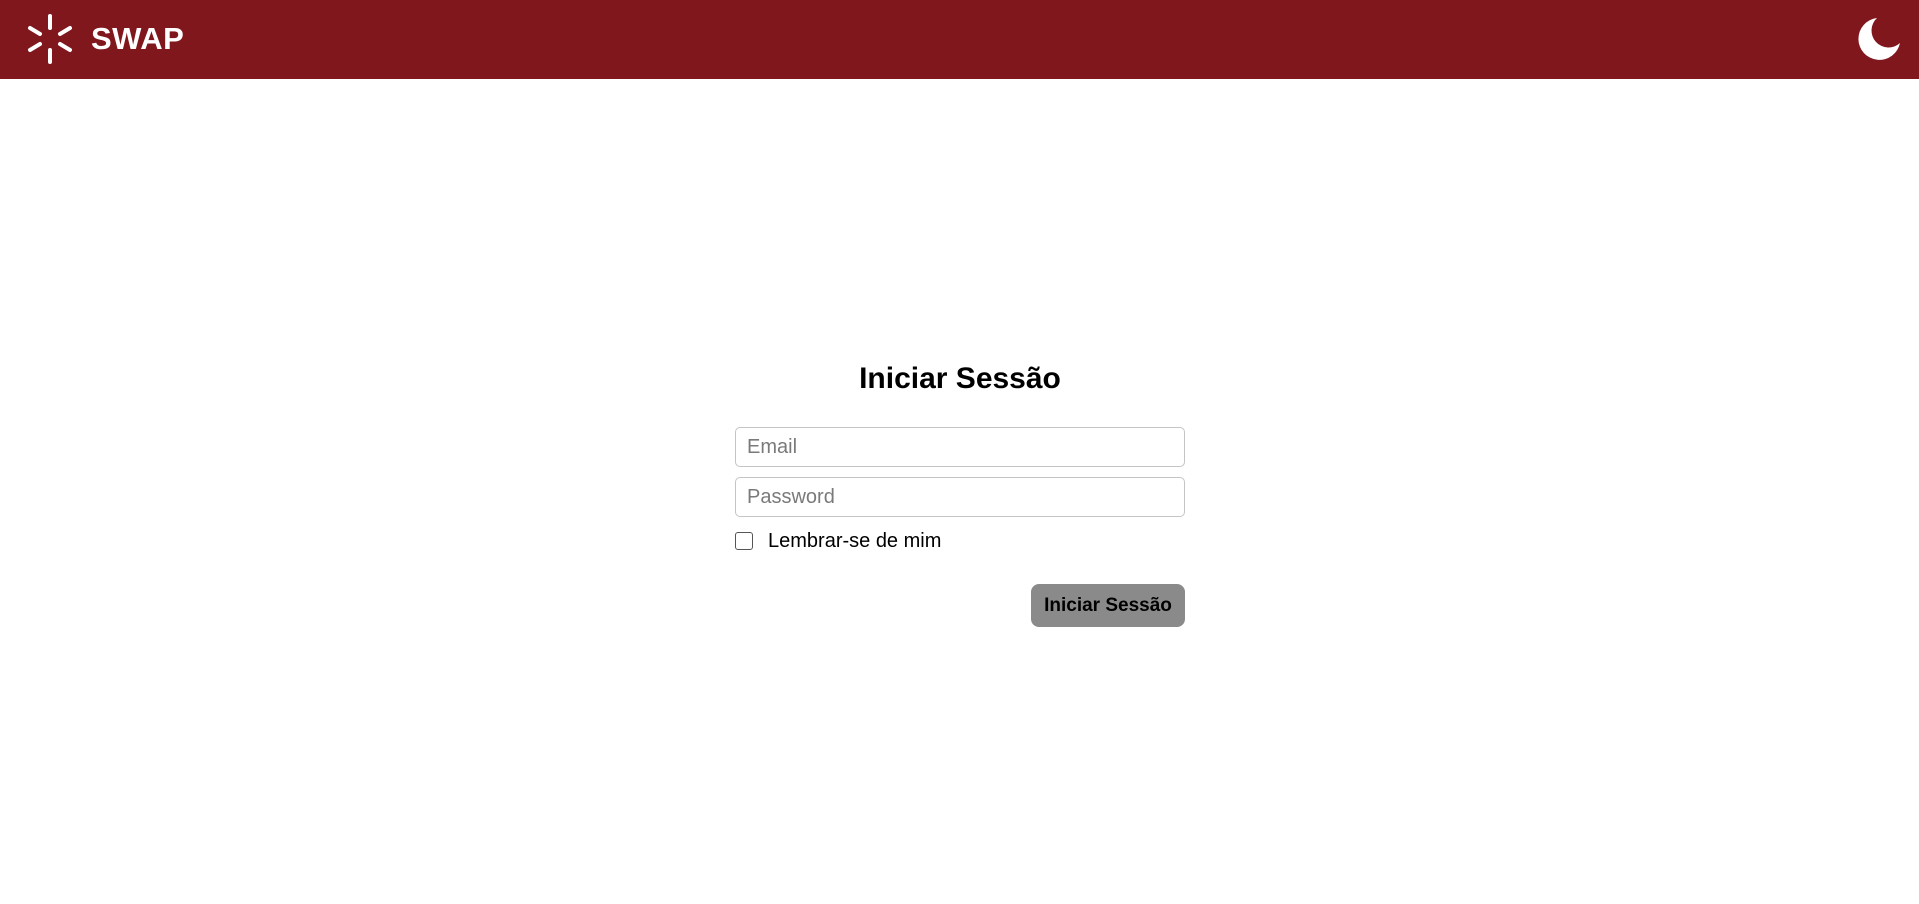 This screenshot has height=904, width=1919. I want to click on brand-name: SWAP, so click(138, 38).